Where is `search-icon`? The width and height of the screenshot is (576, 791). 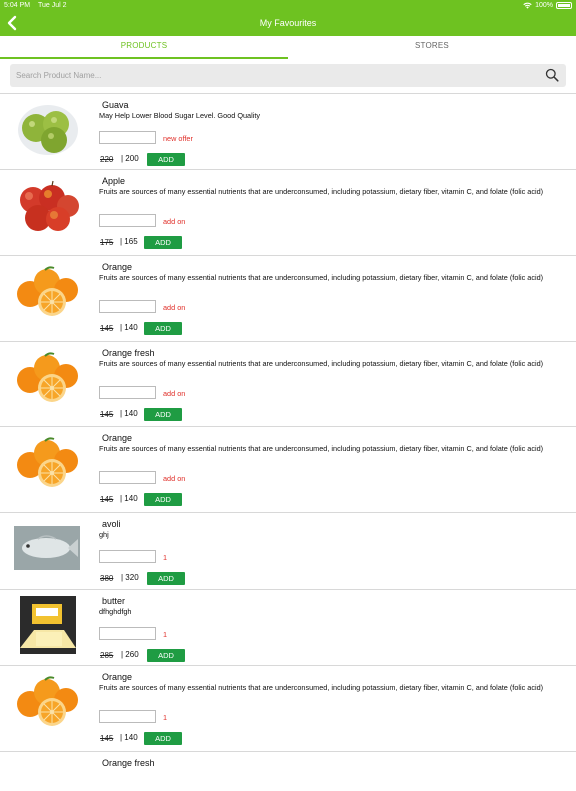
search-icon is located at coordinates (552, 75).